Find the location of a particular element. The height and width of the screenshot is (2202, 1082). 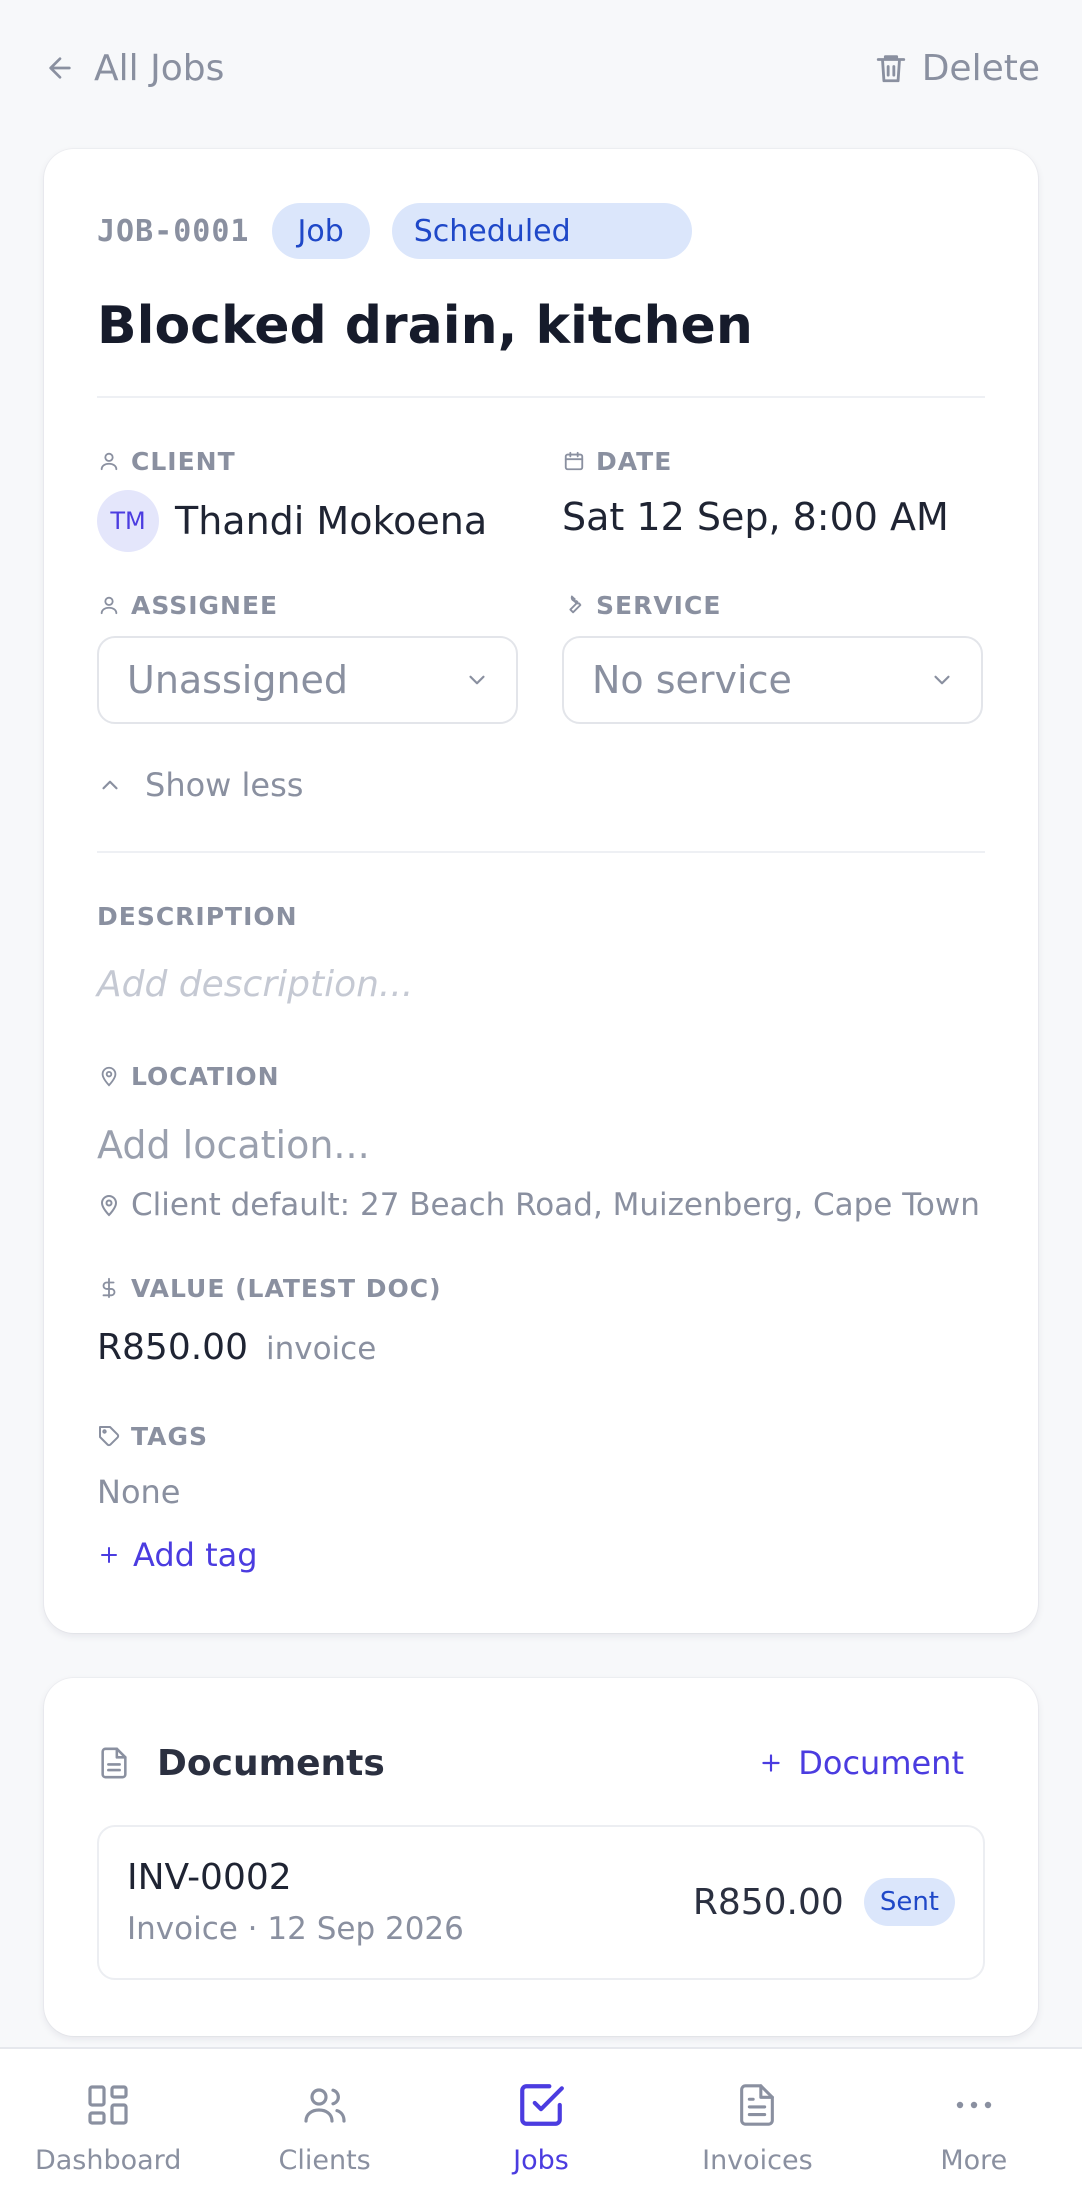

add-tag-label: Add tag is located at coordinates (195, 1555).